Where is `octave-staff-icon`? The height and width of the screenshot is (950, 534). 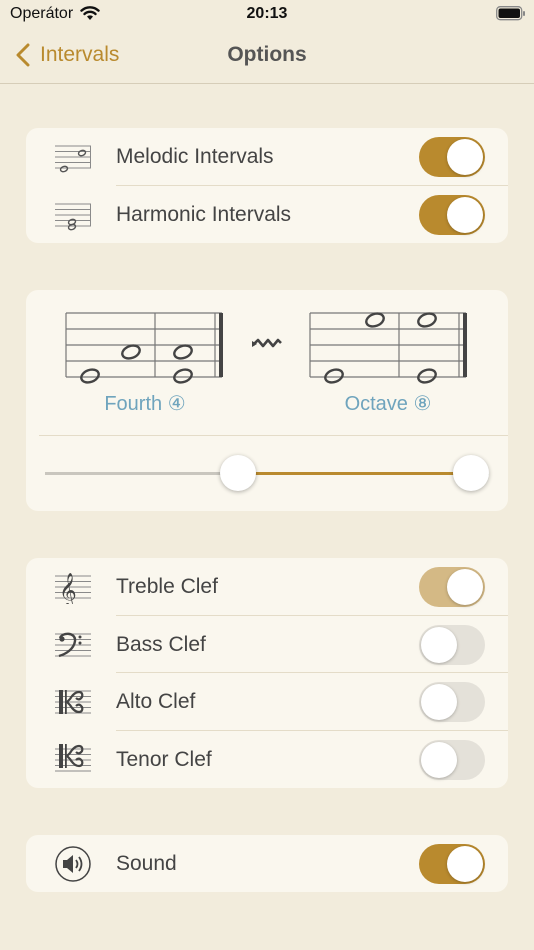 octave-staff-icon is located at coordinates (388, 348).